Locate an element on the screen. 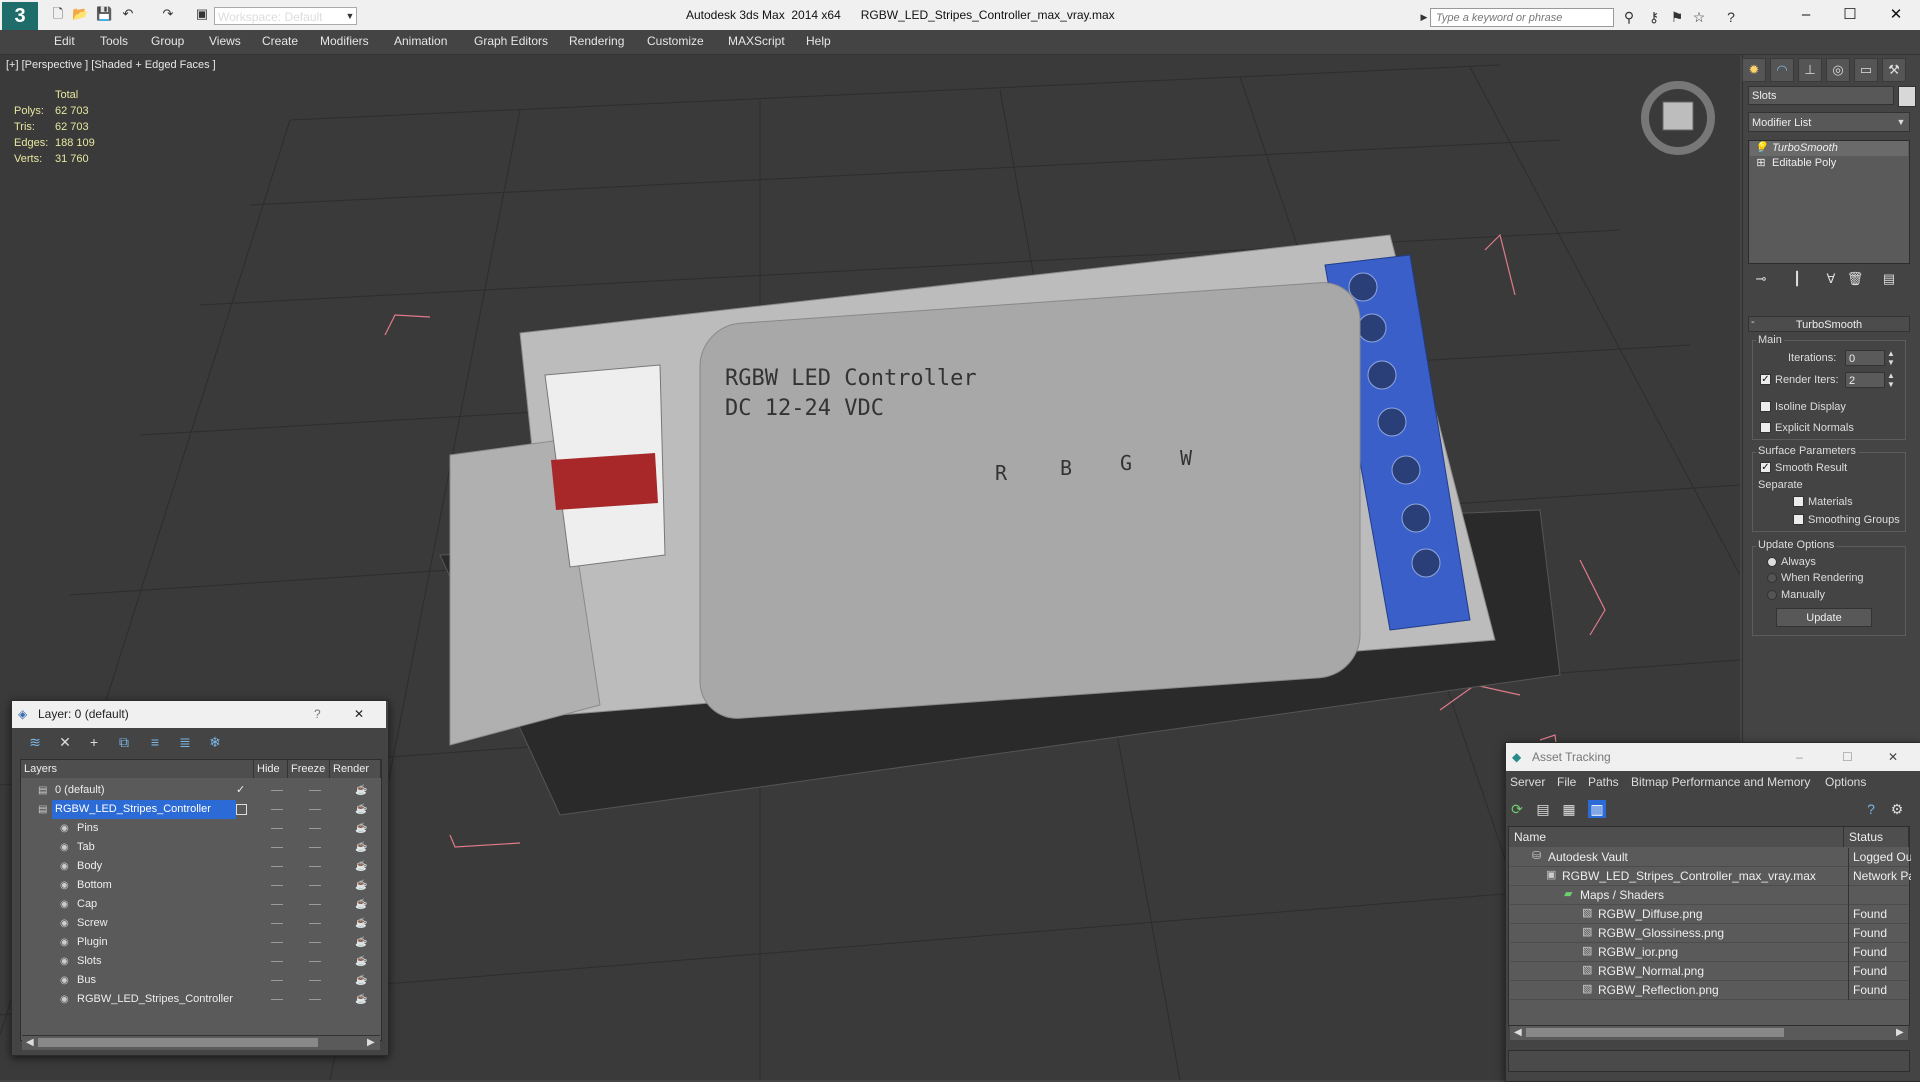  minimize-button: – is located at coordinates (1799, 757).